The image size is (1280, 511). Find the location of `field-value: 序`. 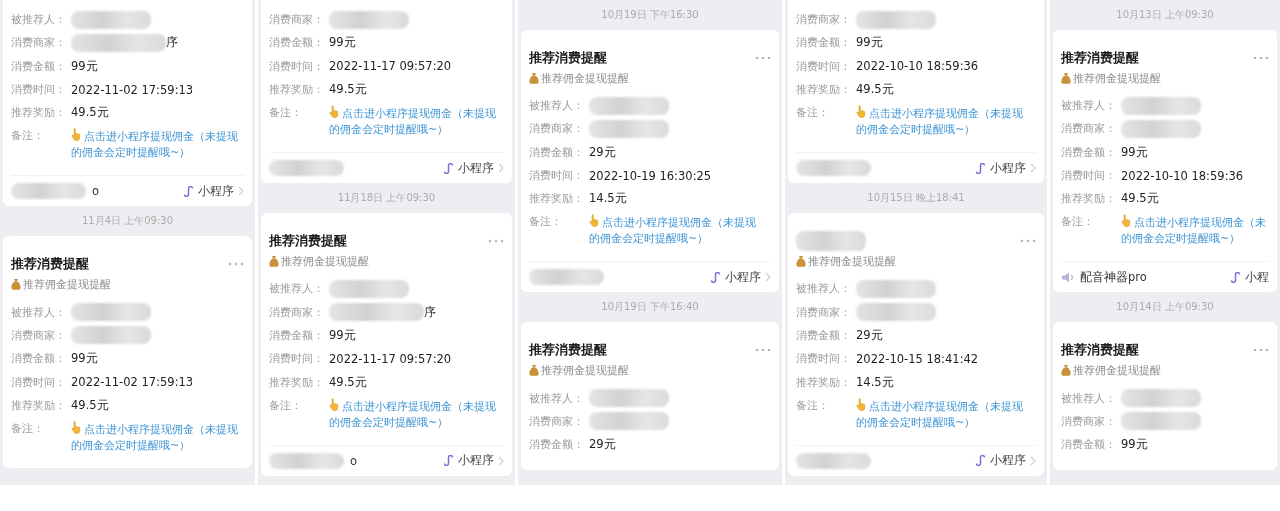

field-value: 序 is located at coordinates (430, 312).